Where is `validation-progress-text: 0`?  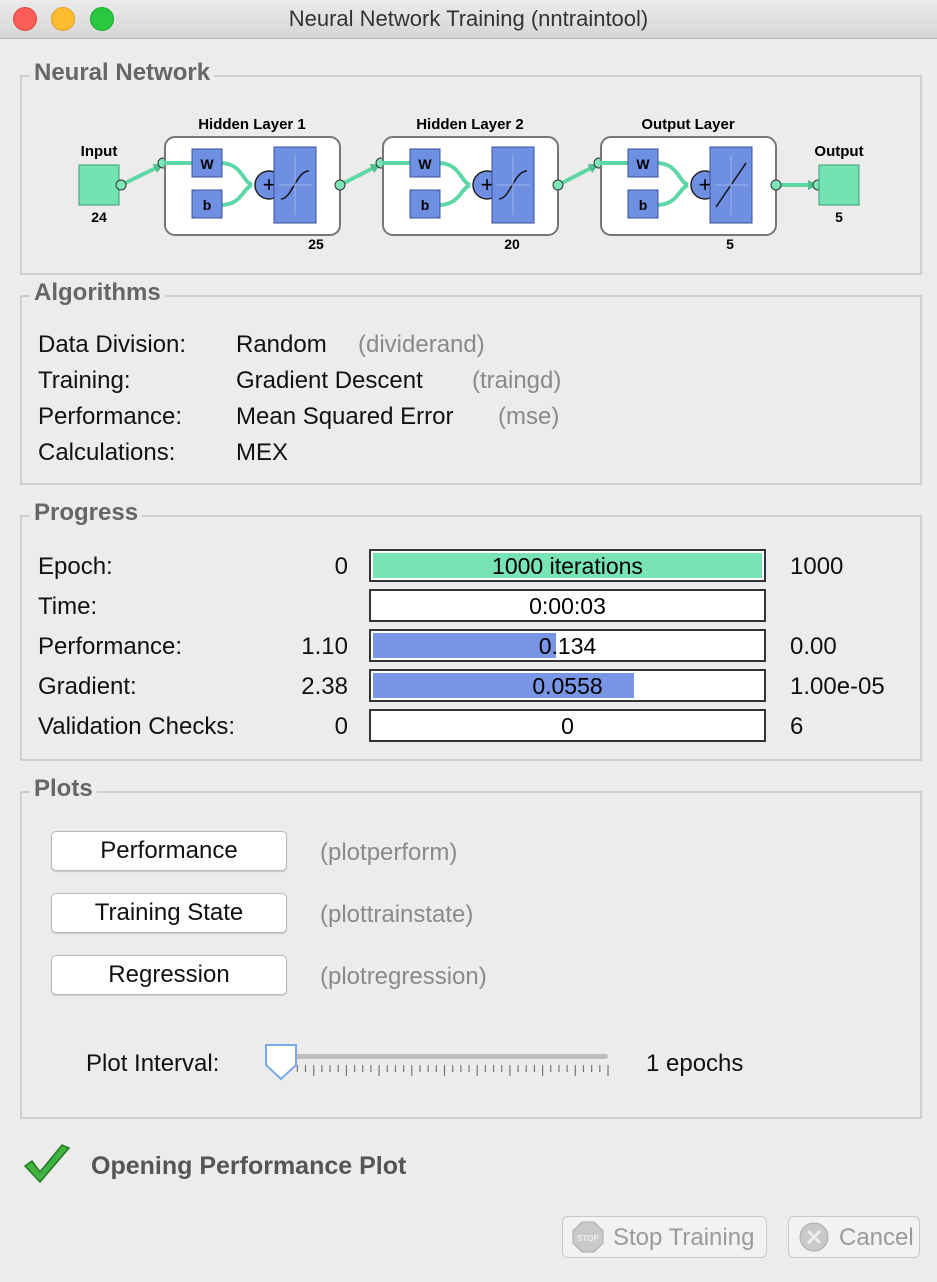 validation-progress-text: 0 is located at coordinates (567, 726).